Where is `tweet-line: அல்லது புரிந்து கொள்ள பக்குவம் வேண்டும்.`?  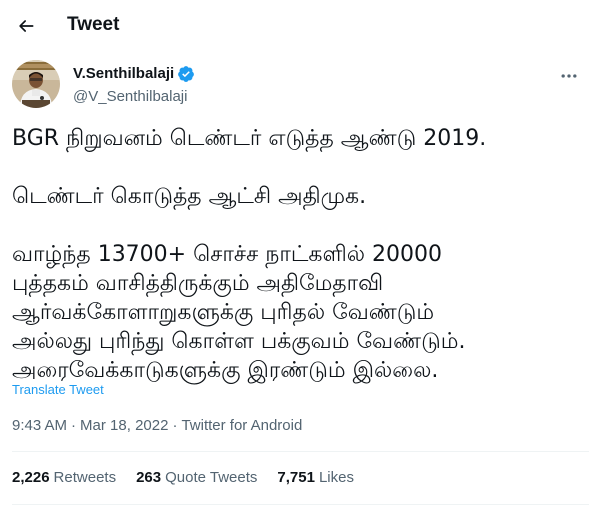
tweet-line: அல்லது புரிந்து கொள்ள பக்குவம் வேண்டும். is located at coordinates (239, 341).